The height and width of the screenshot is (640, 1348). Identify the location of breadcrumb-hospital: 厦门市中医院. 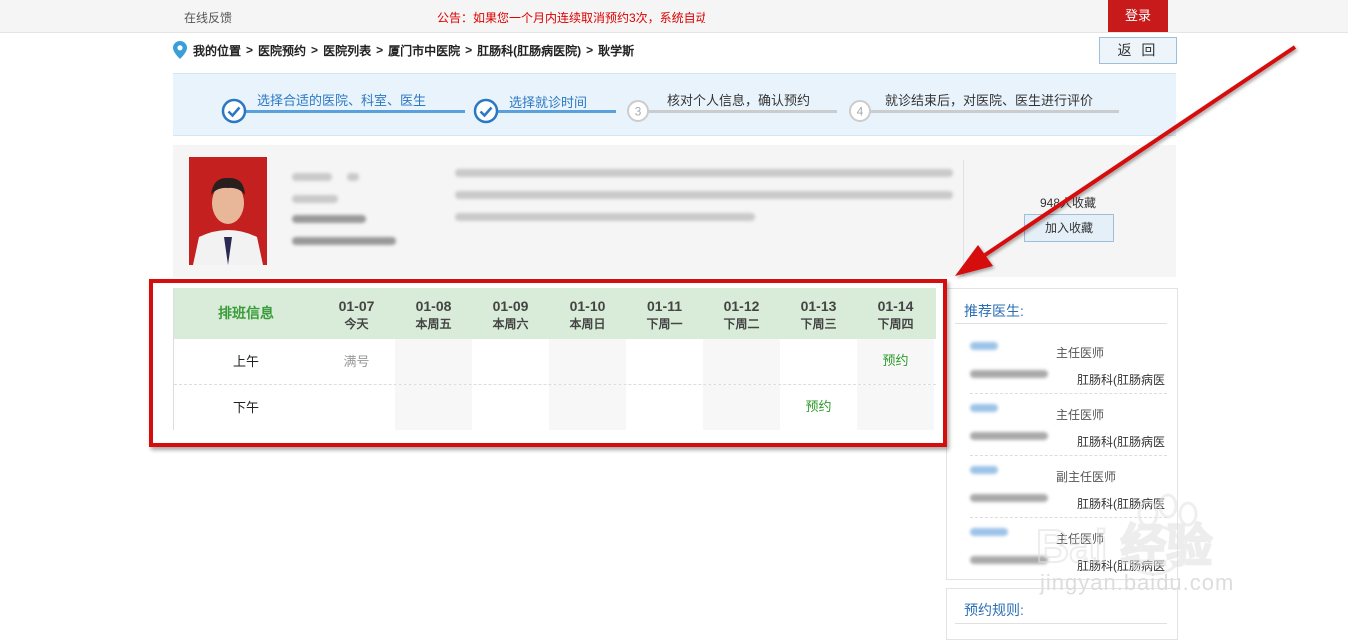
(424, 50).